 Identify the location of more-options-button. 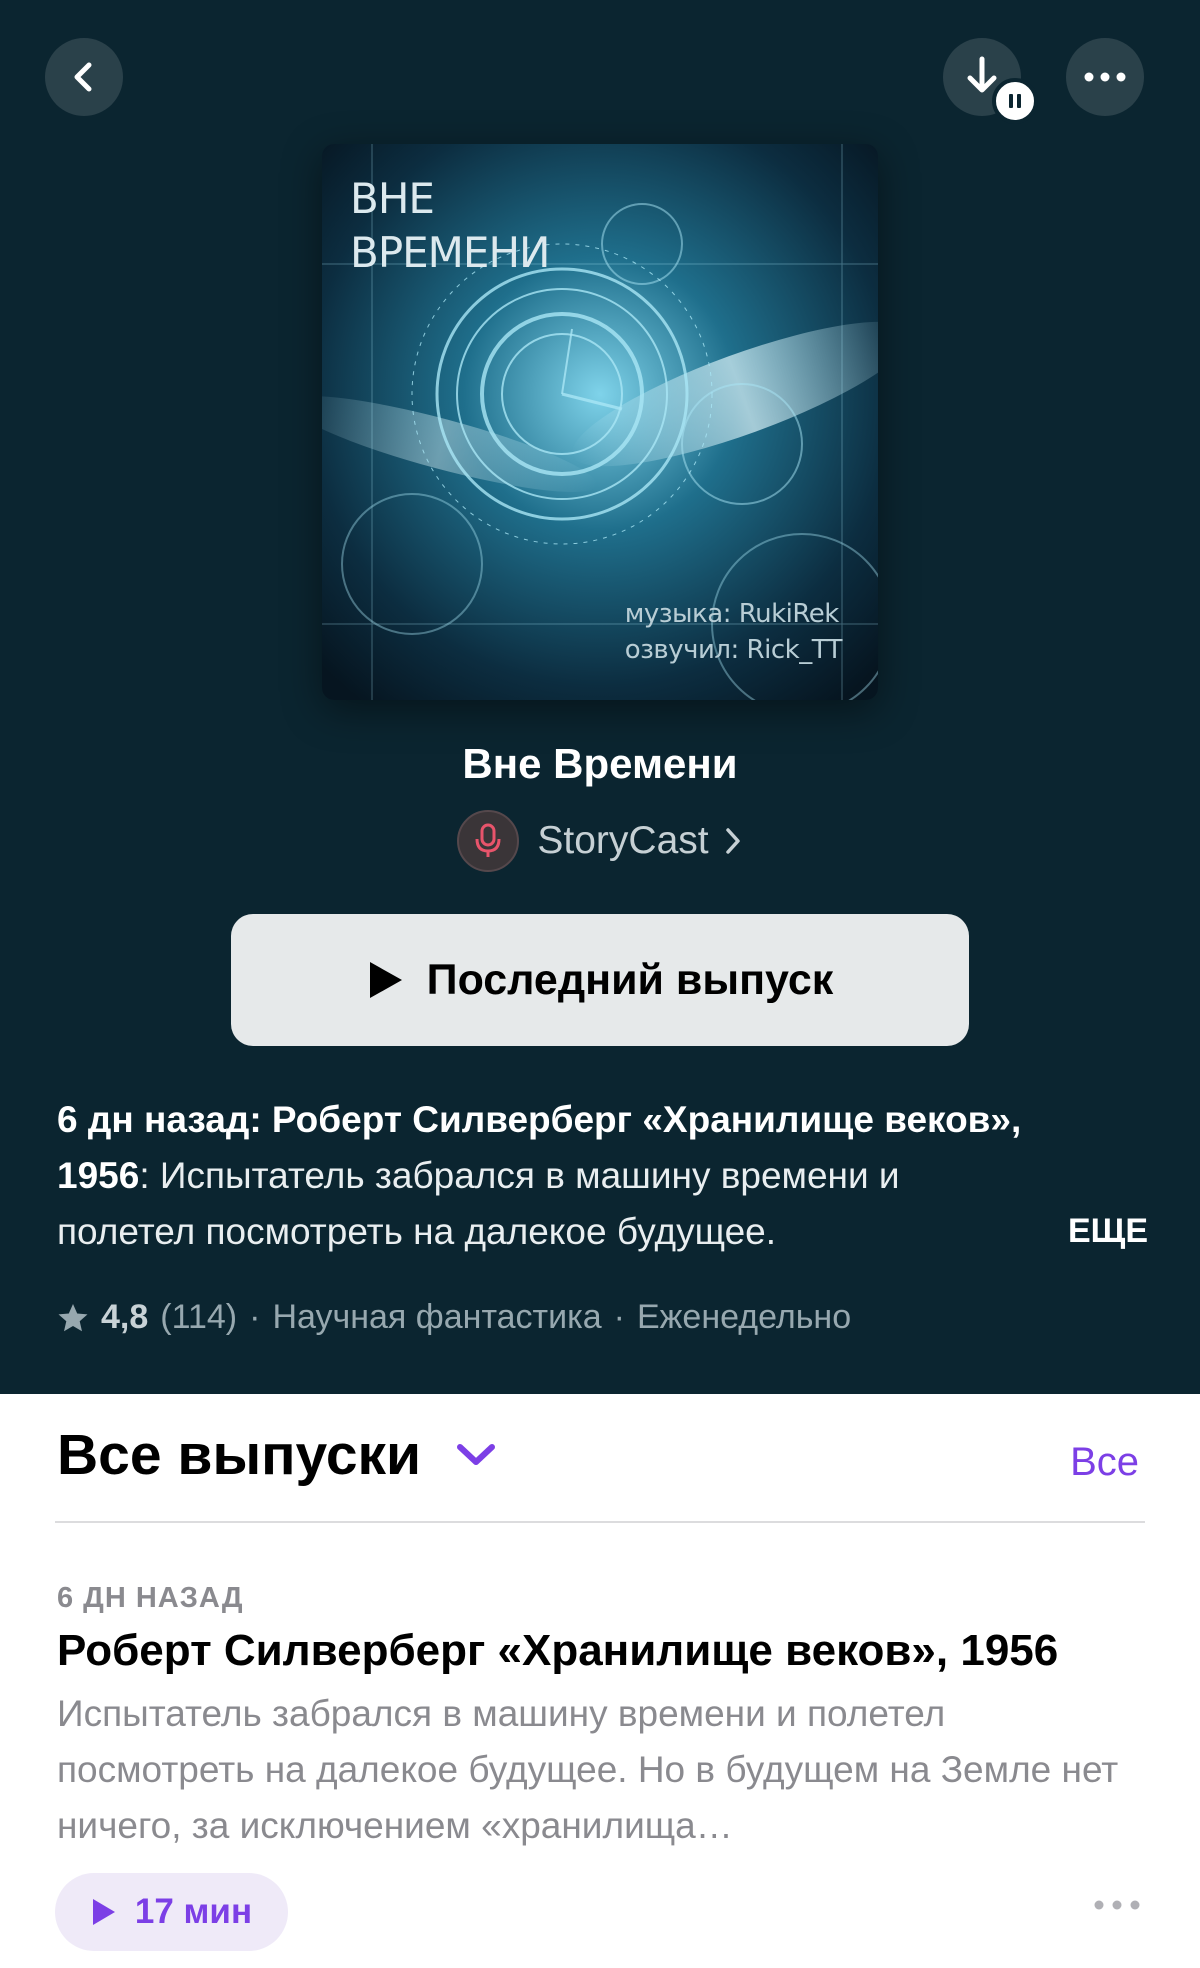
(1105, 77).